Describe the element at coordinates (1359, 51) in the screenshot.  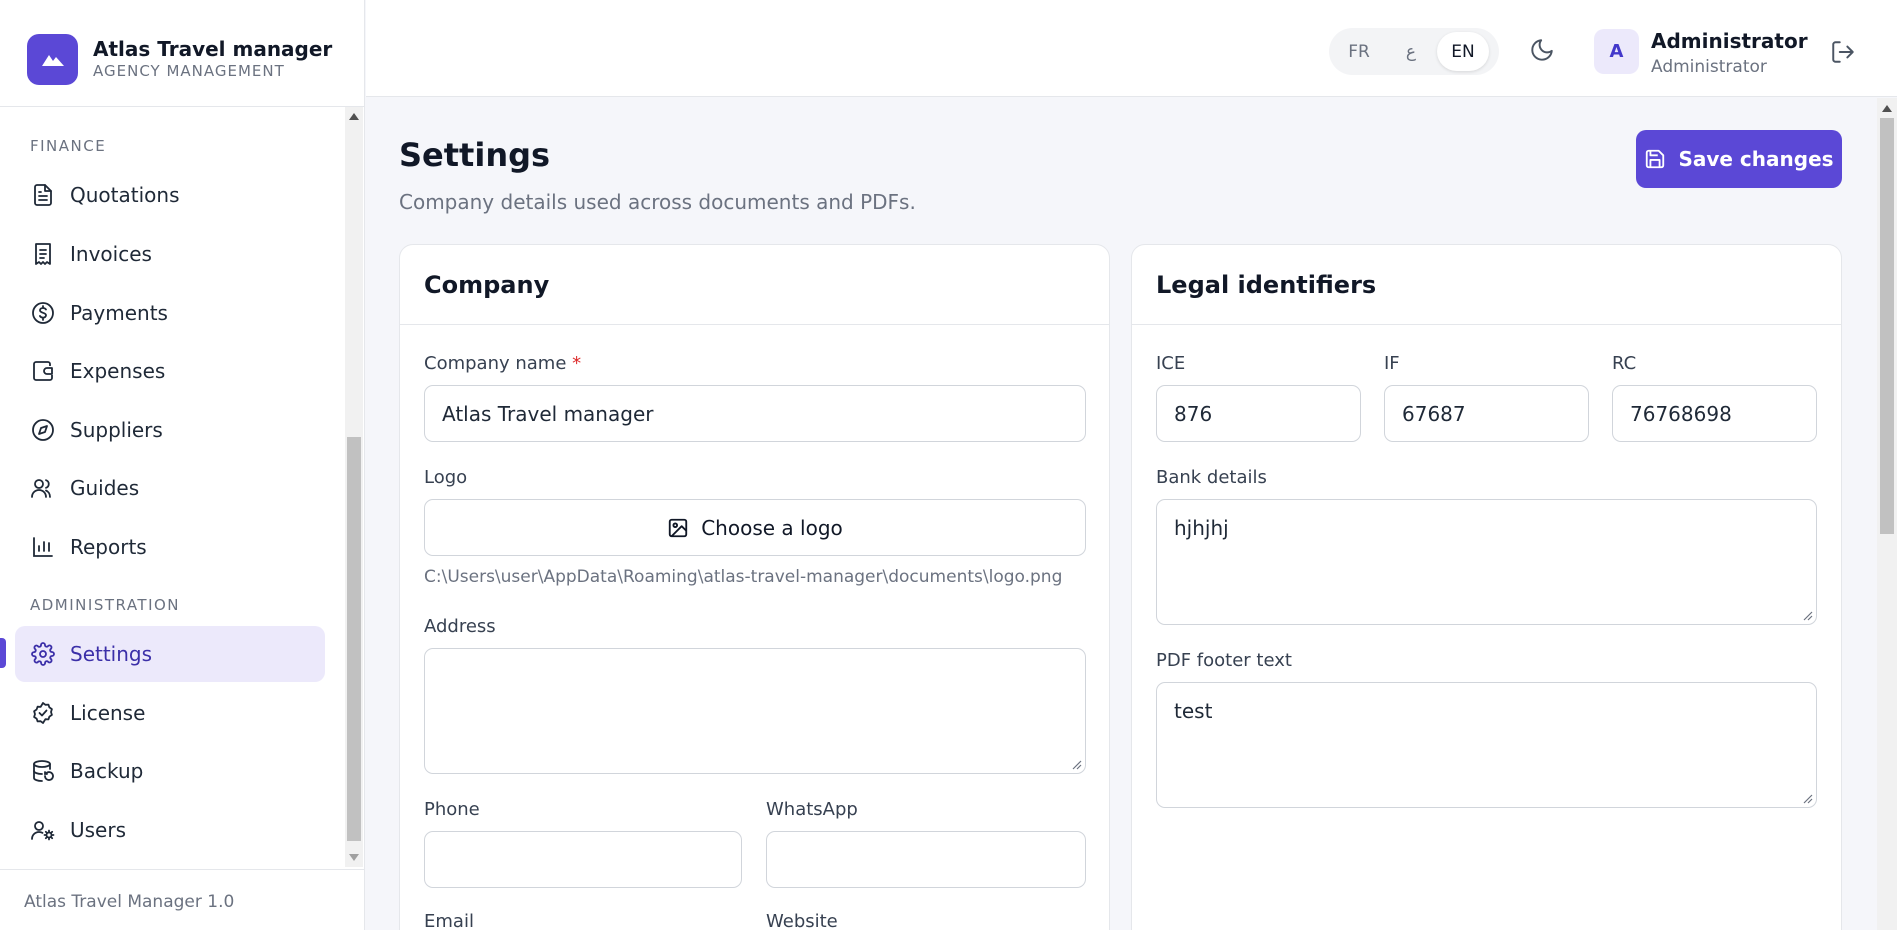
I see `language-fr-button: FR` at that location.